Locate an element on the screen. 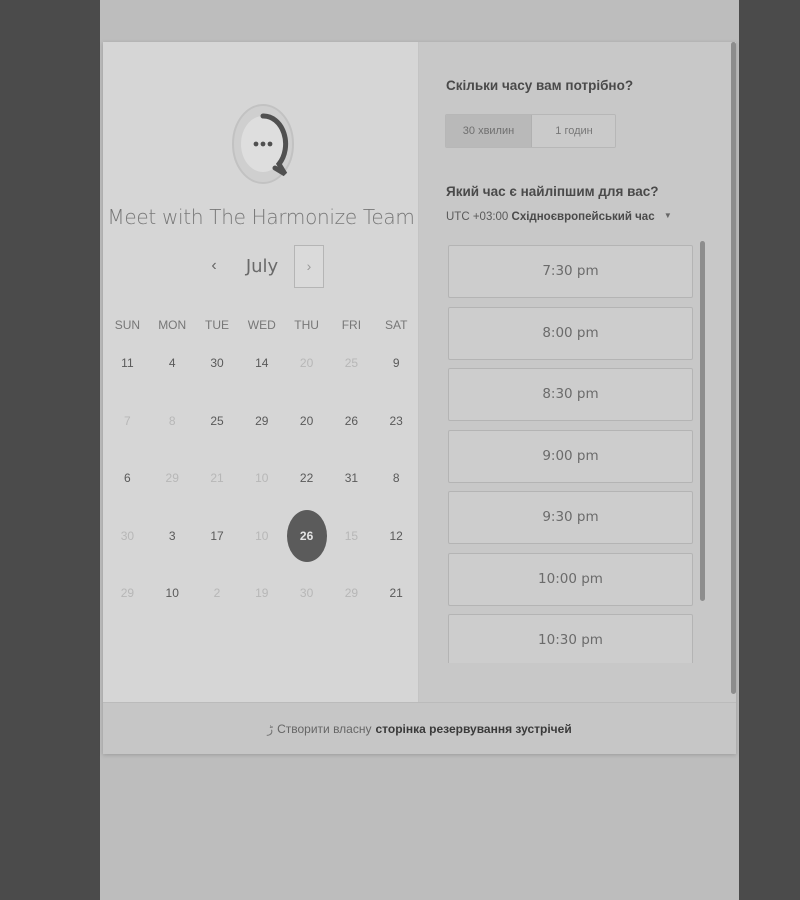 This screenshot has height=900, width=800. calendar-day-number: 31 is located at coordinates (351, 478).